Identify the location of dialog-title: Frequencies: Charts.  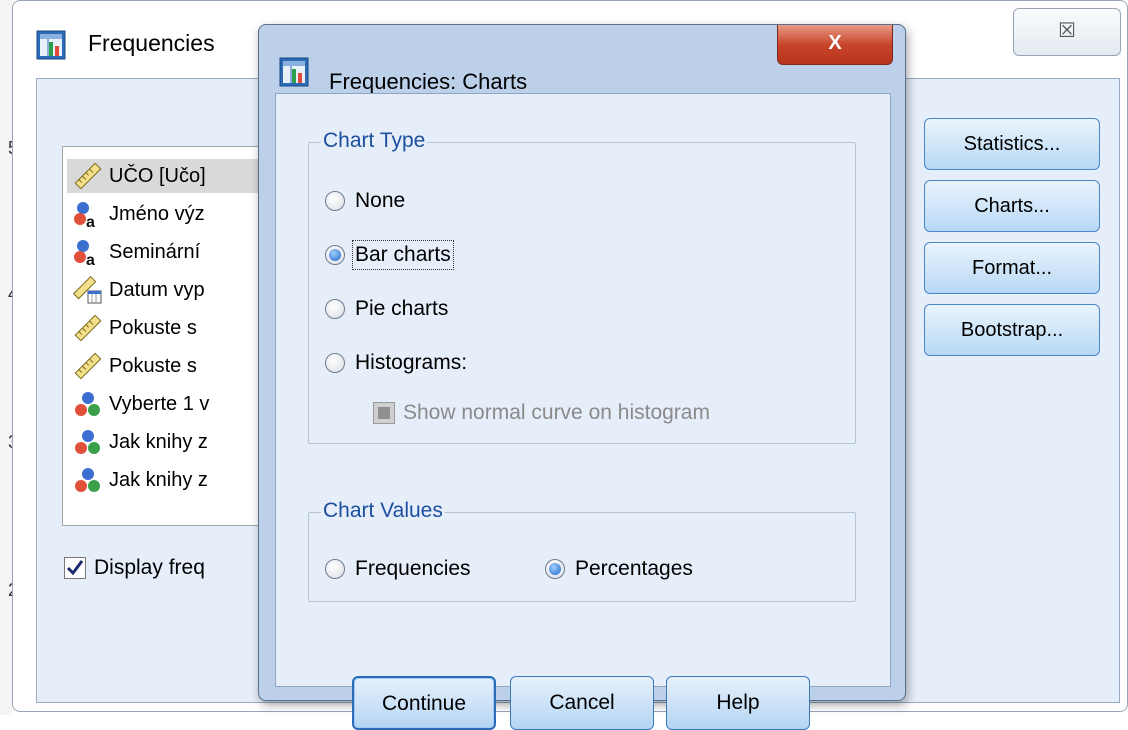
(428, 81).